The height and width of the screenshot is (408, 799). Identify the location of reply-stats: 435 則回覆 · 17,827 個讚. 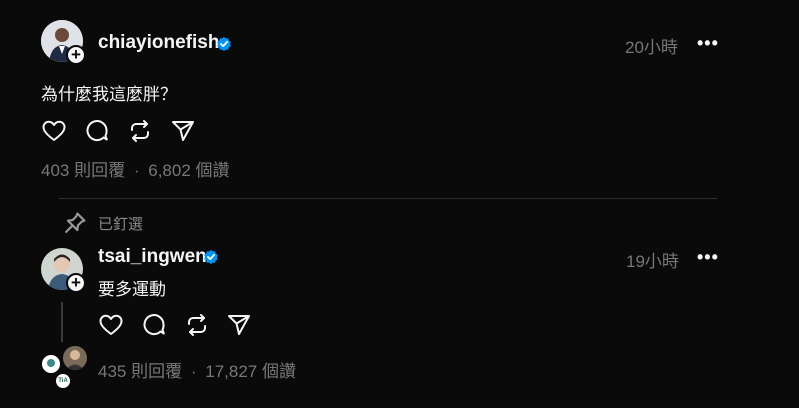
(197, 369).